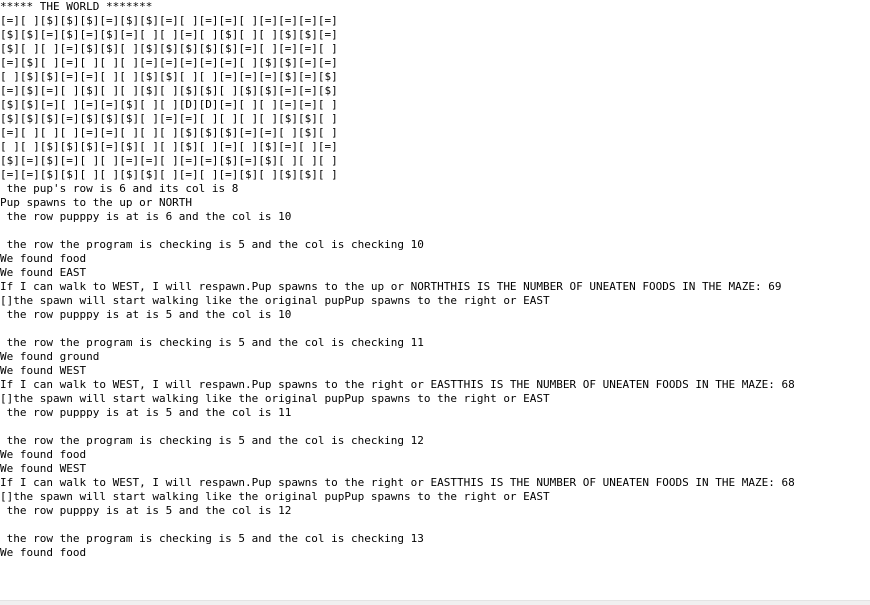 This screenshot has width=870, height=605. What do you see at coordinates (76, 6) in the screenshot?
I see `console-line: ***** THE WORLD *******` at bounding box center [76, 6].